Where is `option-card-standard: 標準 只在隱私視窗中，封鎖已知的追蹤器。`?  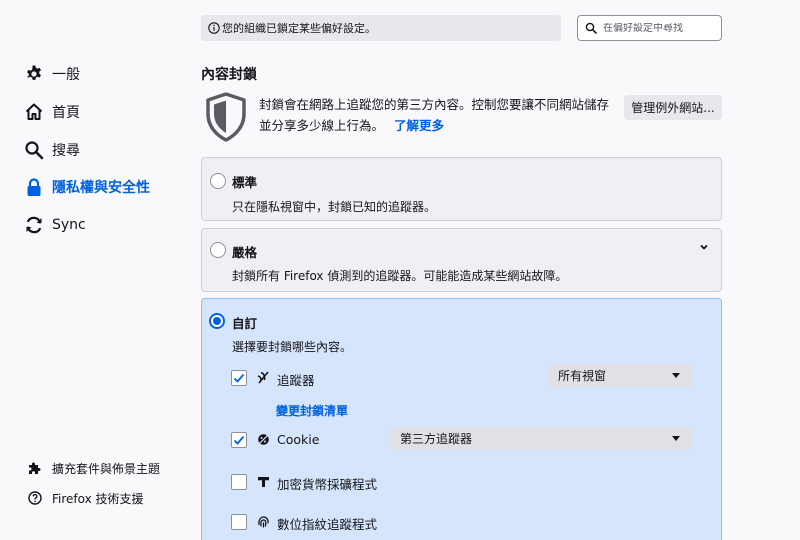
option-card-standard: 標準 只在隱私視窗中，封鎖已知的追蹤器。 is located at coordinates (461, 189).